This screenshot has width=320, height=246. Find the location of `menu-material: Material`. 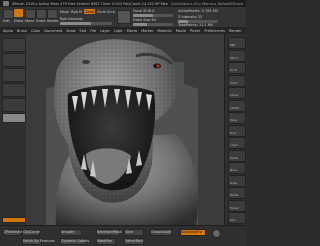

menu-material: Material is located at coordinates (164, 31).